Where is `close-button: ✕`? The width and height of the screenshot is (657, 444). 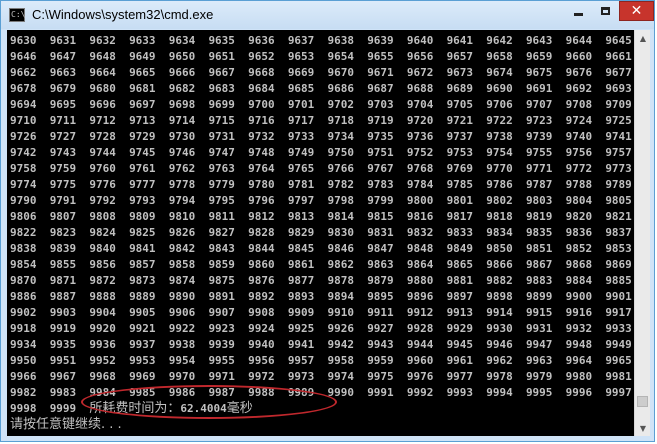 close-button: ✕ is located at coordinates (636, 11).